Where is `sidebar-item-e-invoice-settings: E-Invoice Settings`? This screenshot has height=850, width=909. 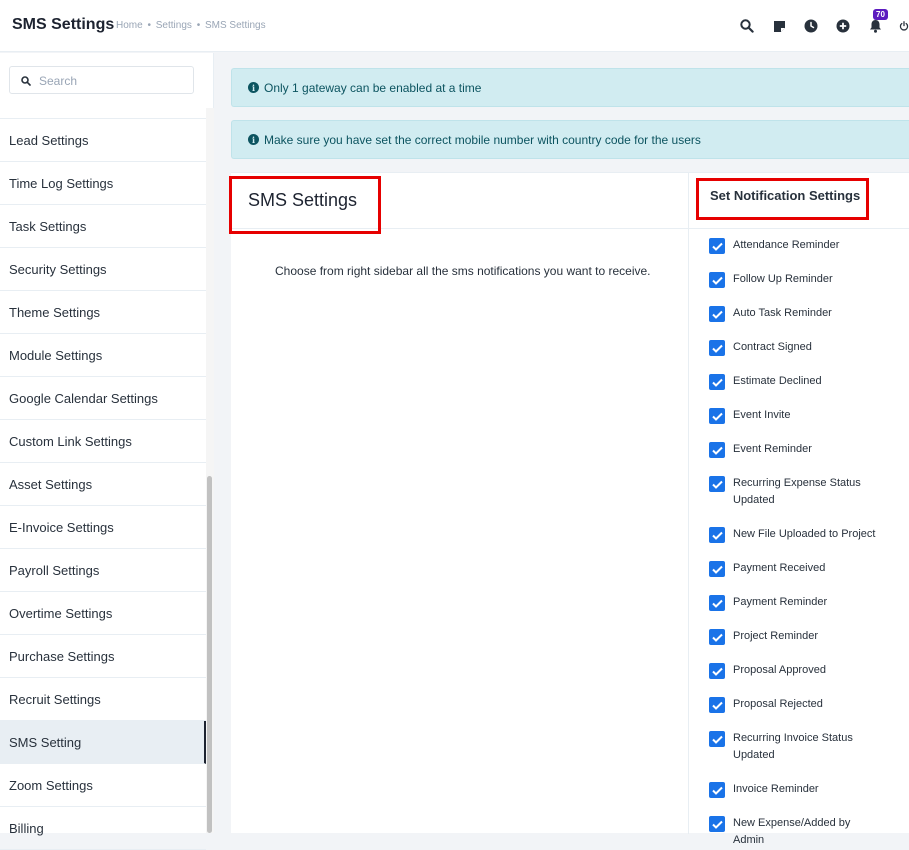 sidebar-item-e-invoice-settings: E-Invoice Settings is located at coordinates (103, 527).